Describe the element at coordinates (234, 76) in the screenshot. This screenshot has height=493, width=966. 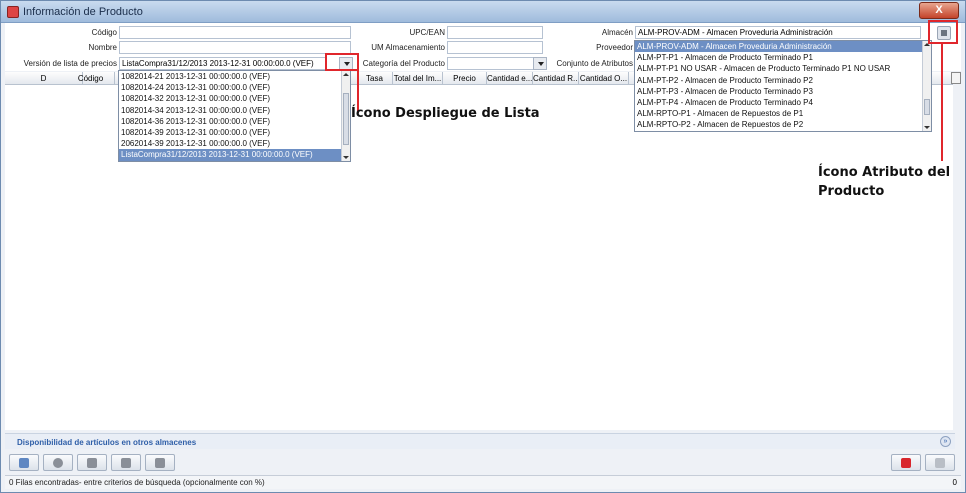
I see `list-option: 1082014-21 2013-12-31 00:00:00.0 (VEF)` at that location.